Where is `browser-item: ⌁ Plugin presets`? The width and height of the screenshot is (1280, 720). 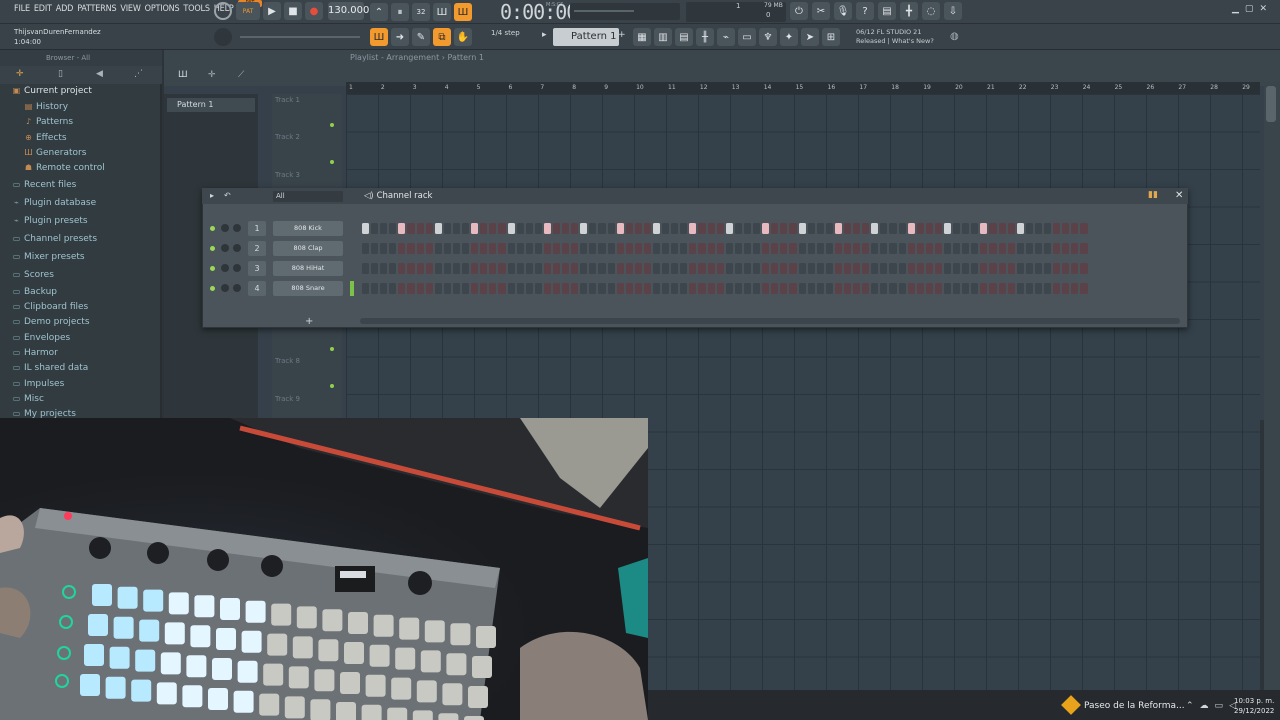
browser-item: ⌁ Plugin presets is located at coordinates (50, 221).